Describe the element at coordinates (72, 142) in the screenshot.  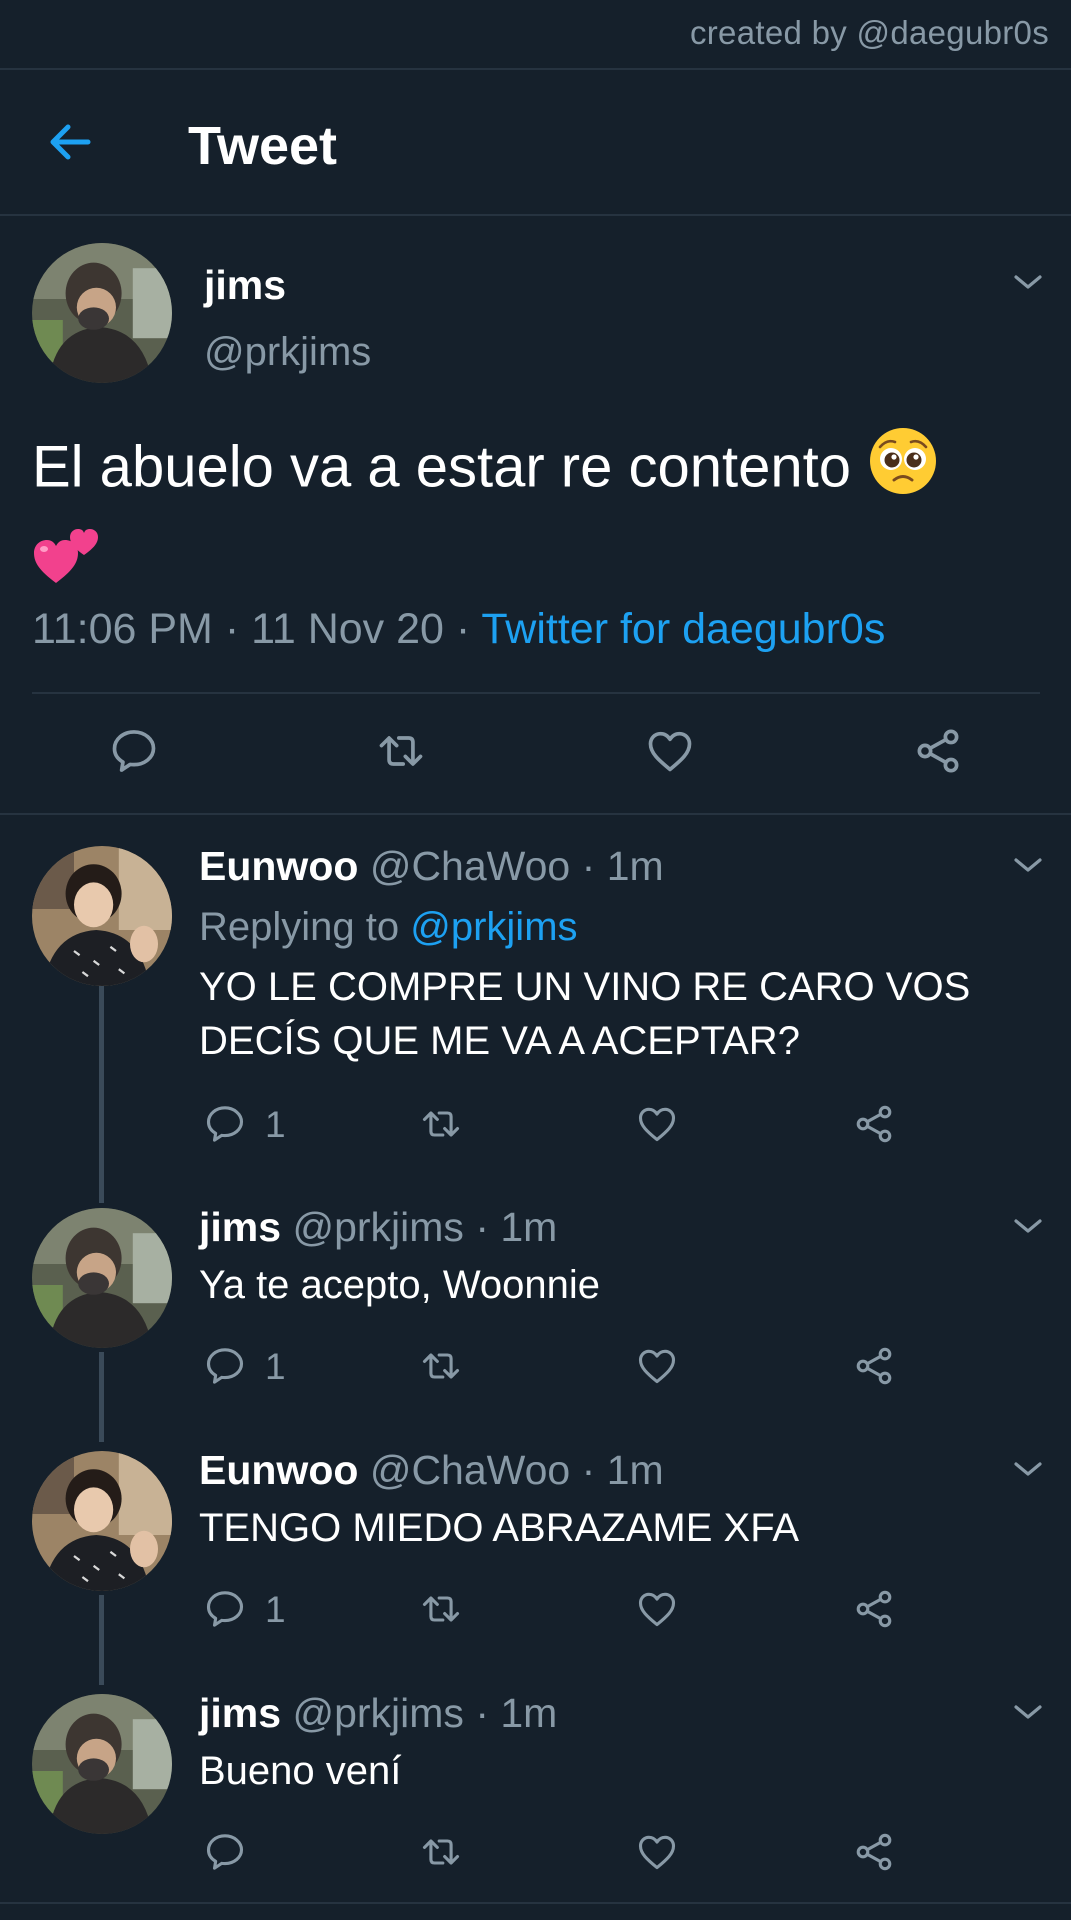
I see `back-button` at that location.